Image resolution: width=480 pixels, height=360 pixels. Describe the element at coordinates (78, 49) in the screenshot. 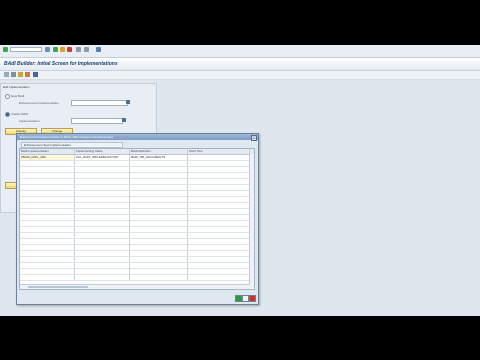

I see `print-icon` at that location.